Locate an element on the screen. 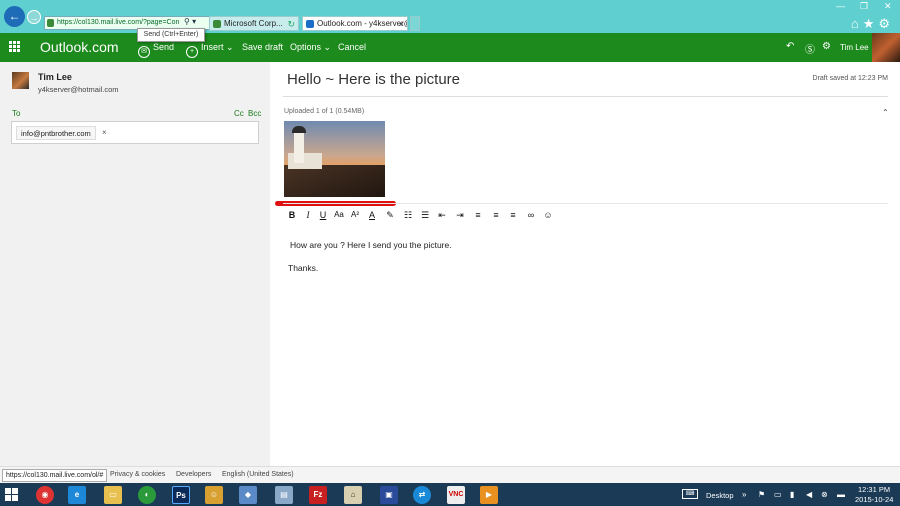  vnc-icon: VNC is located at coordinates (456, 495).